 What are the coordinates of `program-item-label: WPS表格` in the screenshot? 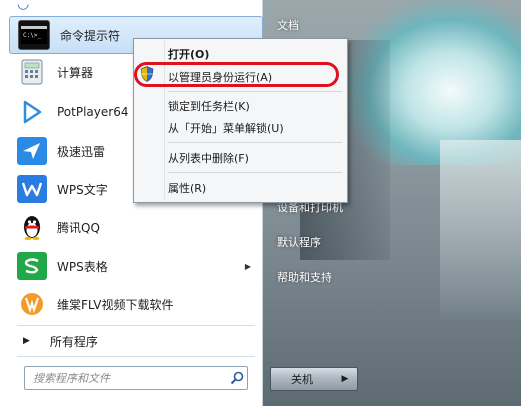 It's located at (82, 266).